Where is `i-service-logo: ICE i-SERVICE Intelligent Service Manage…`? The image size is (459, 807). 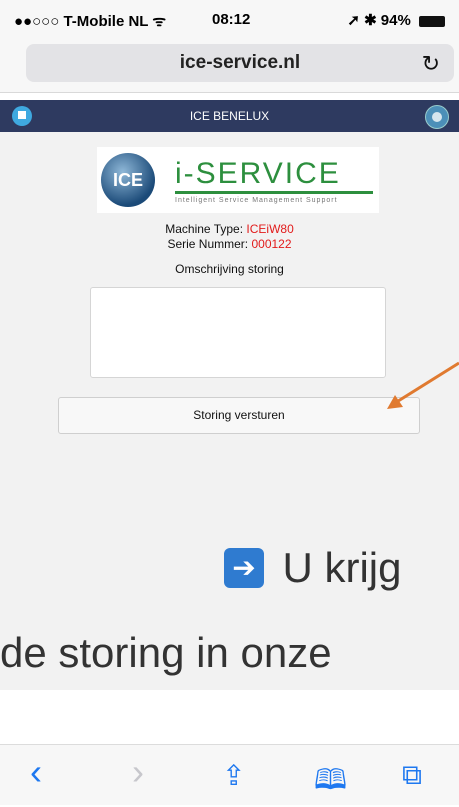
i-service-logo: ICE i-SERVICE Intelligent Service Manage… is located at coordinates (238, 180).